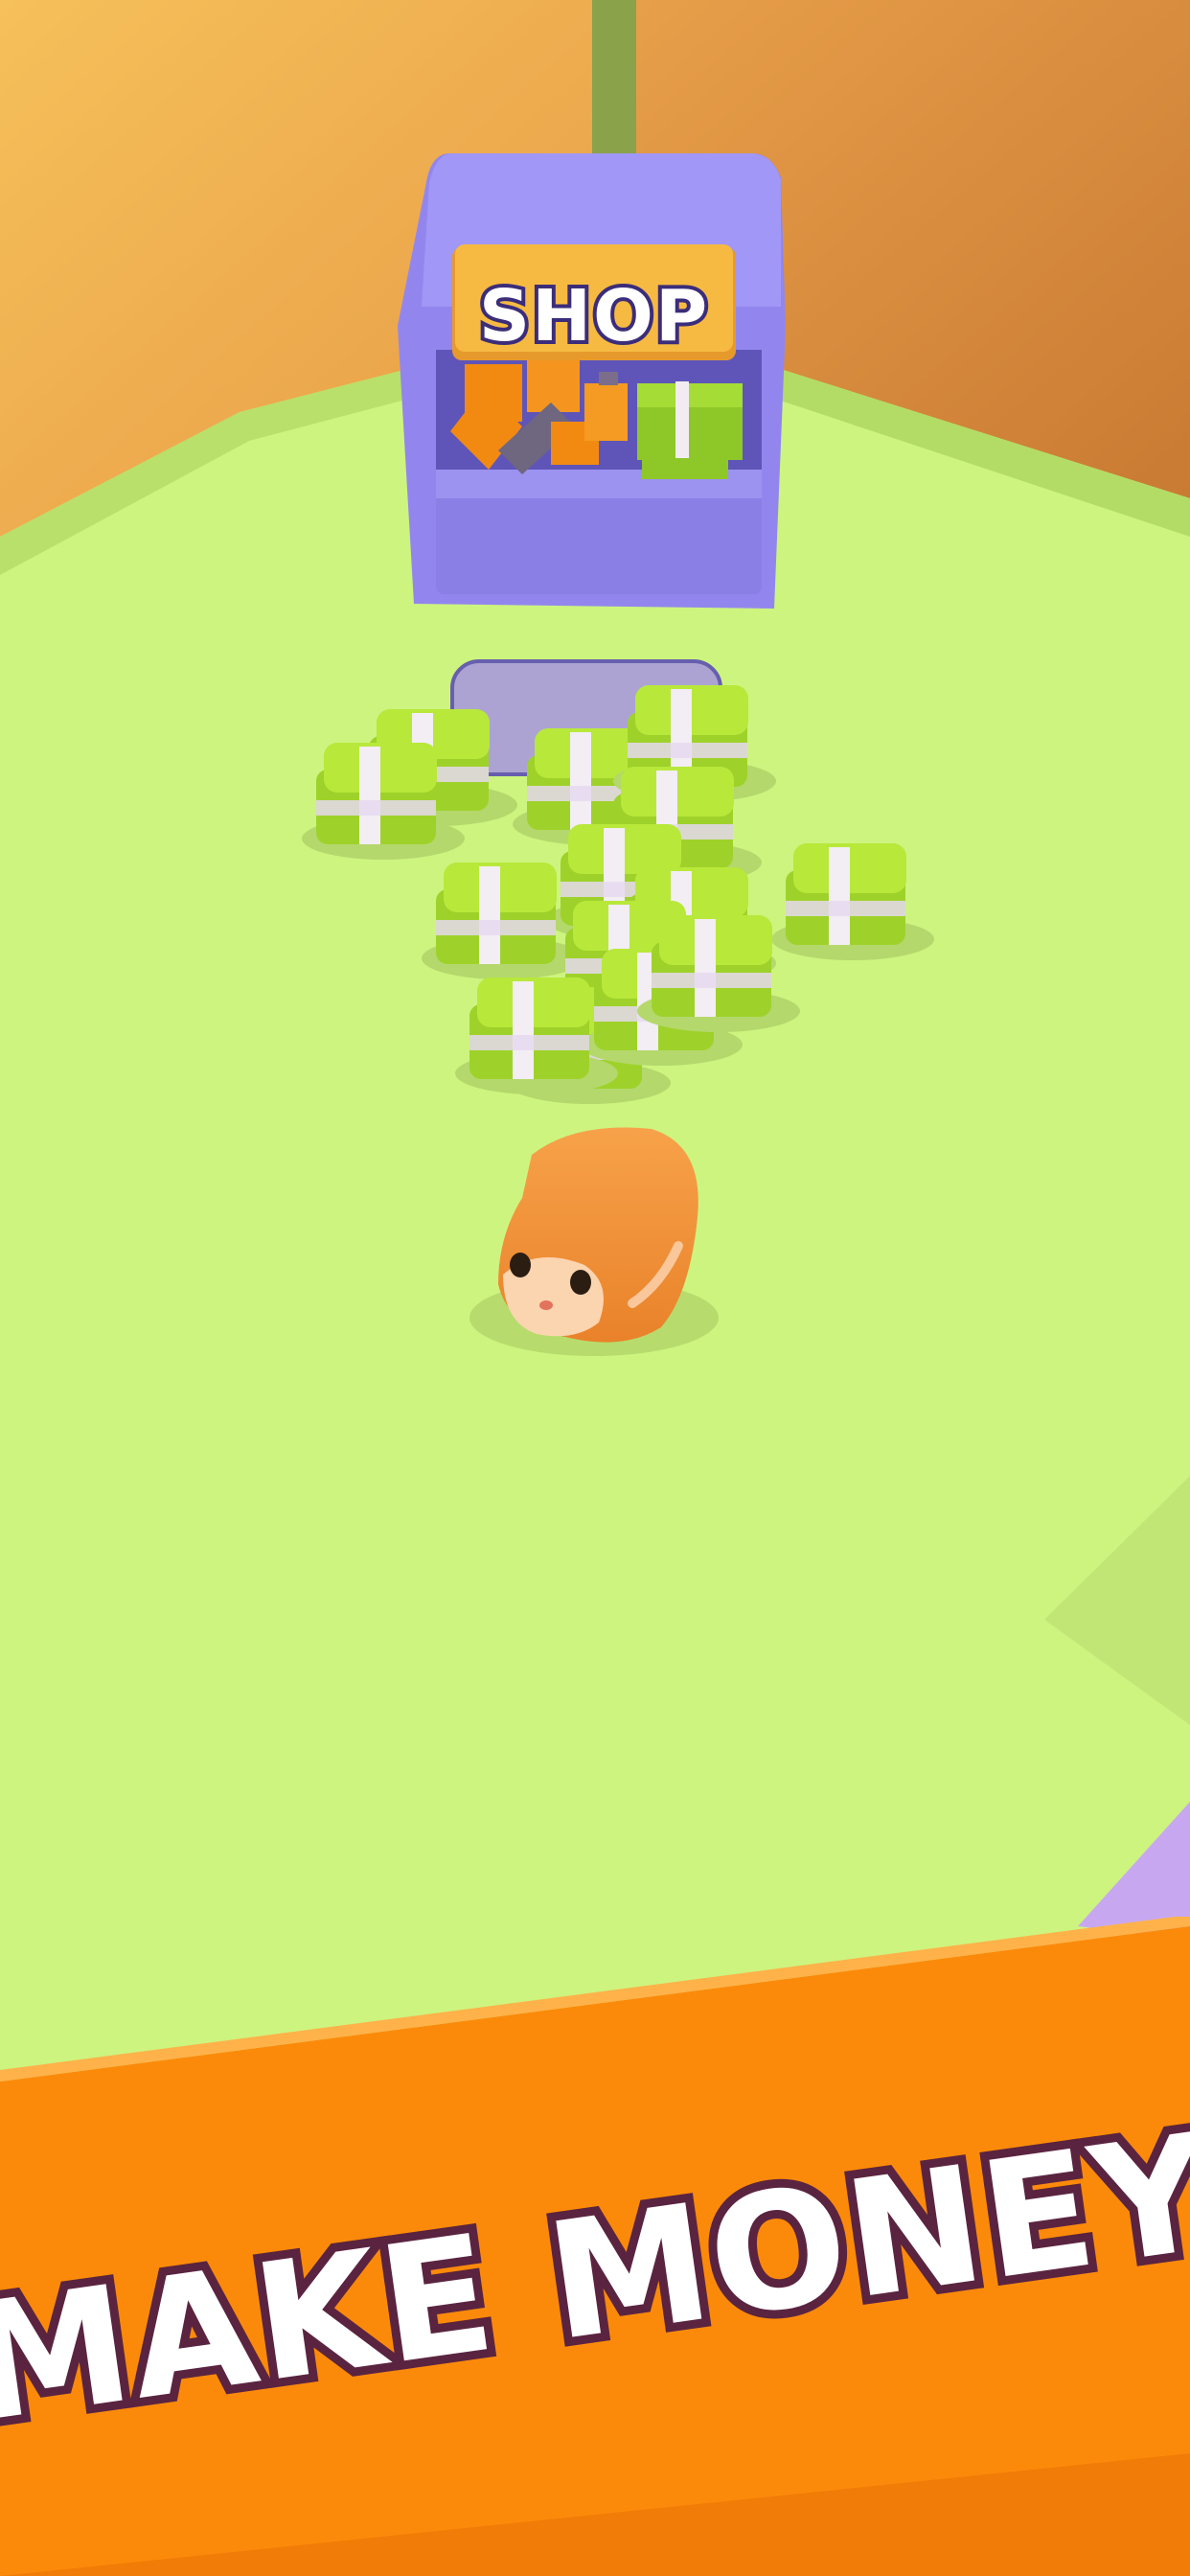 The height and width of the screenshot is (2576, 1190). What do you see at coordinates (592, 381) in the screenshot?
I see `shop-stand: SHOP` at bounding box center [592, 381].